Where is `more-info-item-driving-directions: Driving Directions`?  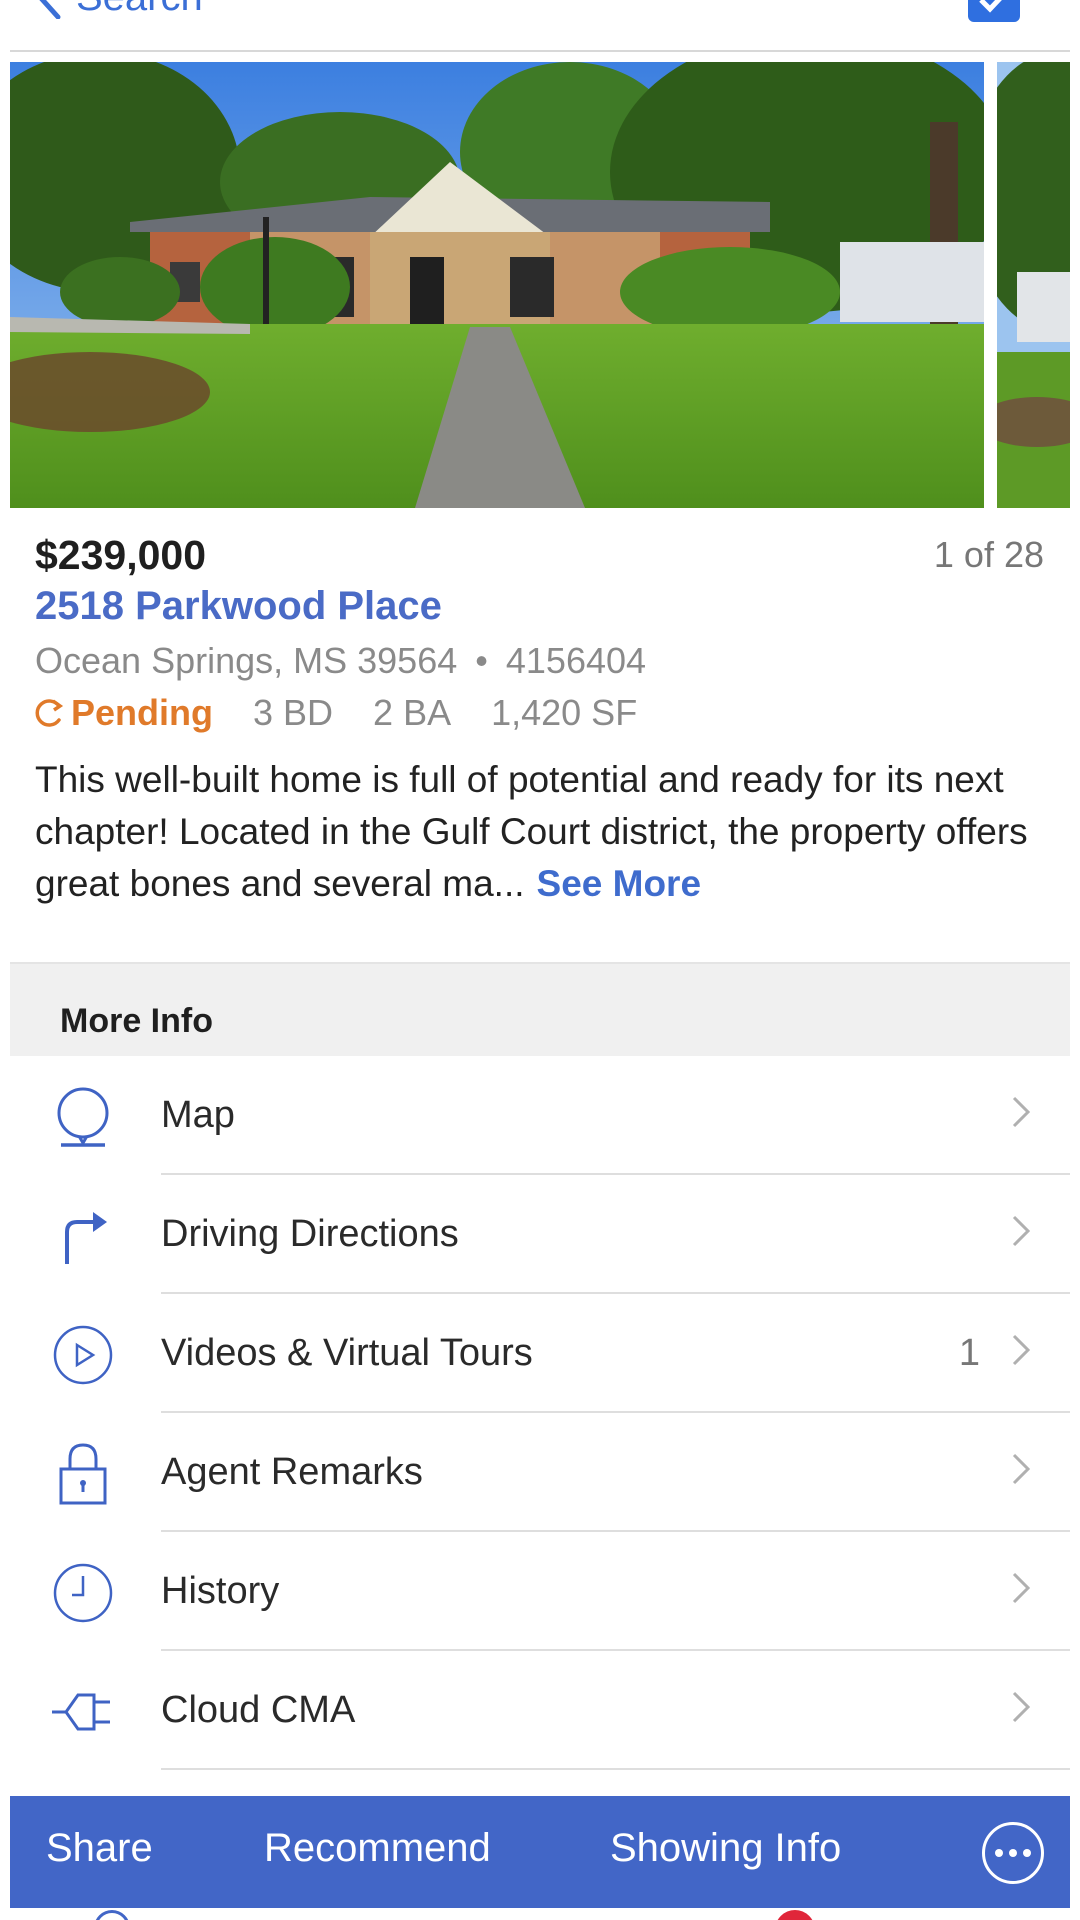 more-info-item-driving-directions: Driving Directions is located at coordinates (540, 1234).